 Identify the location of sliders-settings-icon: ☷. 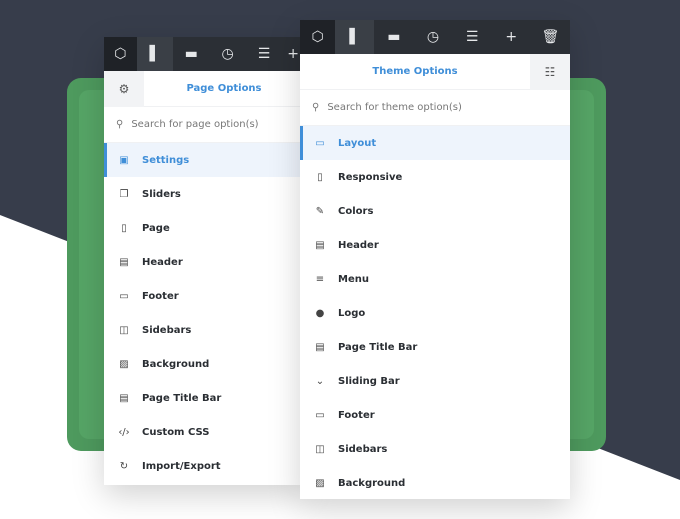
(550, 71).